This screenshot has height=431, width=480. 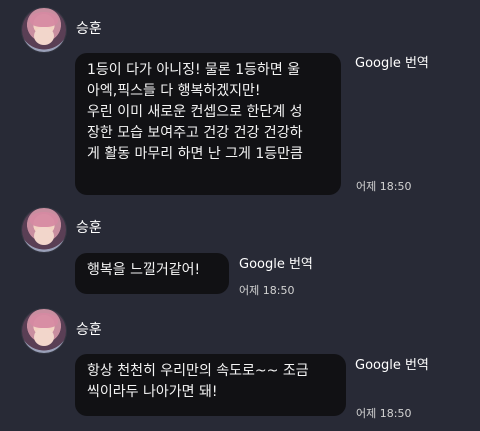 What do you see at coordinates (198, 371) in the screenshot?
I see `message-line: 항상 천천히 우리만의 속도로~~ 조금` at bounding box center [198, 371].